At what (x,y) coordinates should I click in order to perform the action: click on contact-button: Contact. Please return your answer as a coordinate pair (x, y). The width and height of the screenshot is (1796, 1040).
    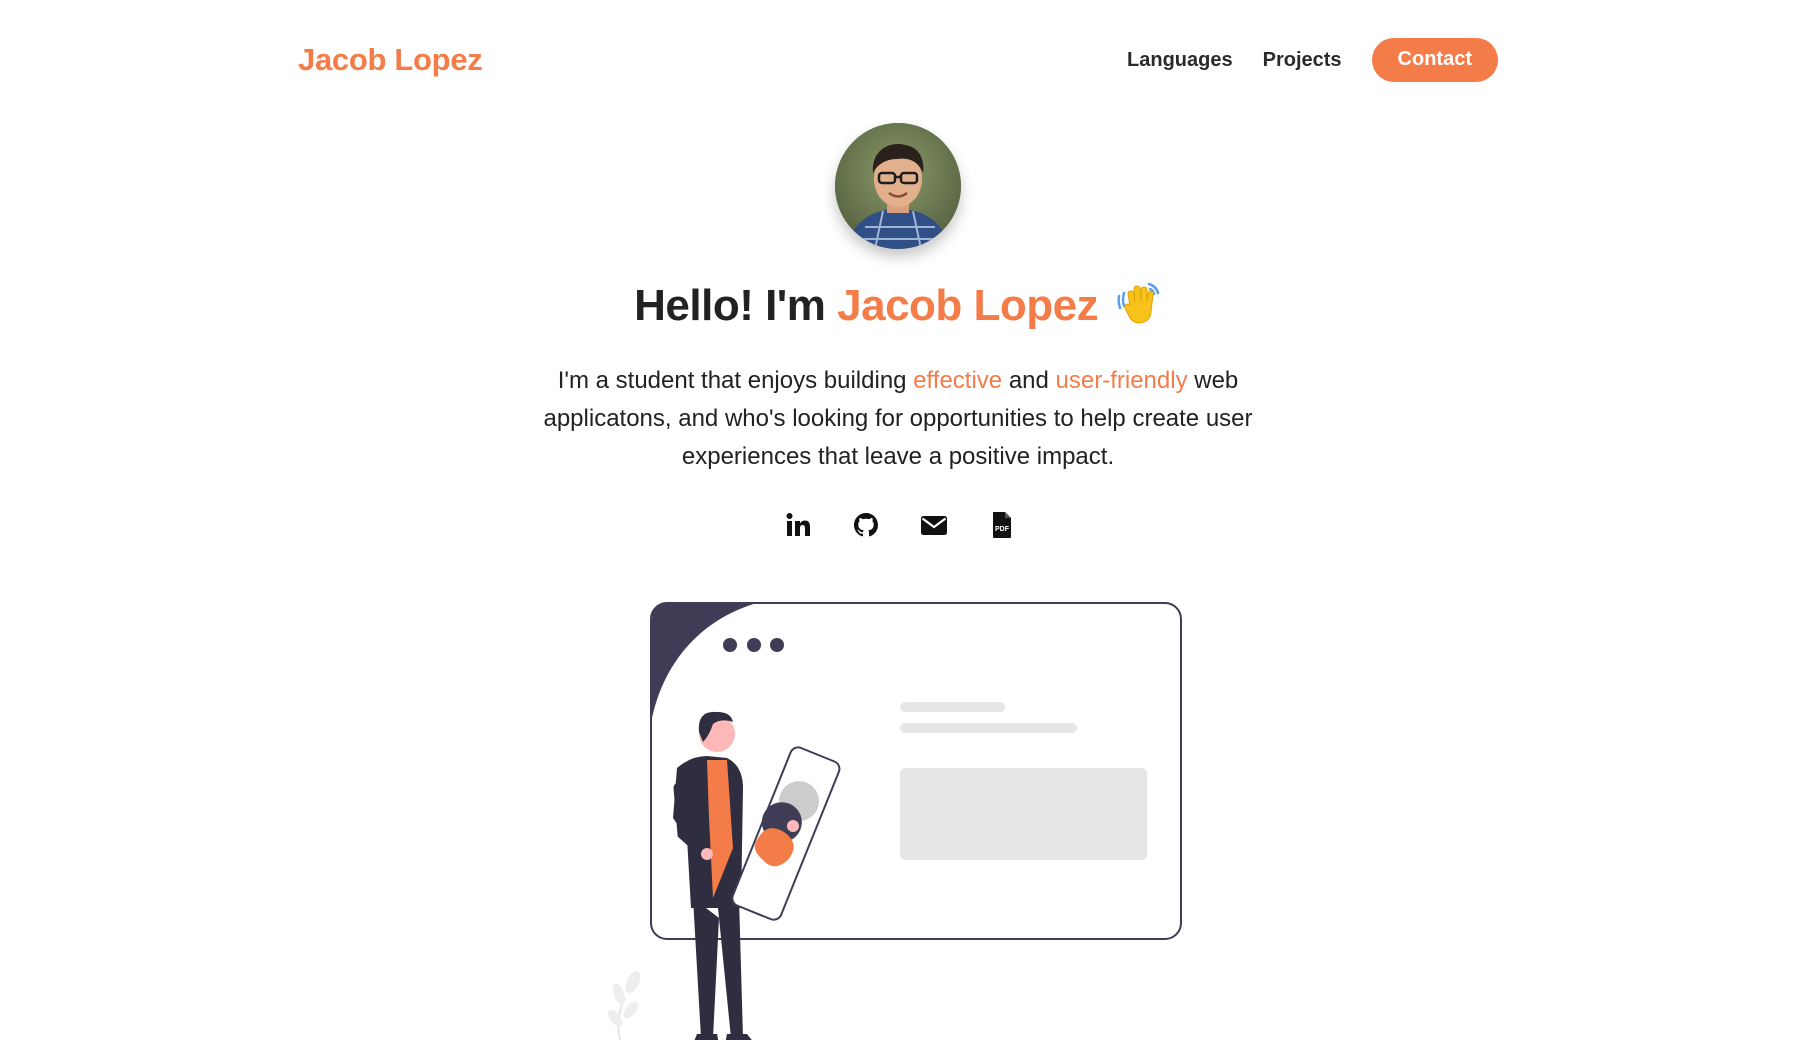
    Looking at the image, I should click on (1434, 60).